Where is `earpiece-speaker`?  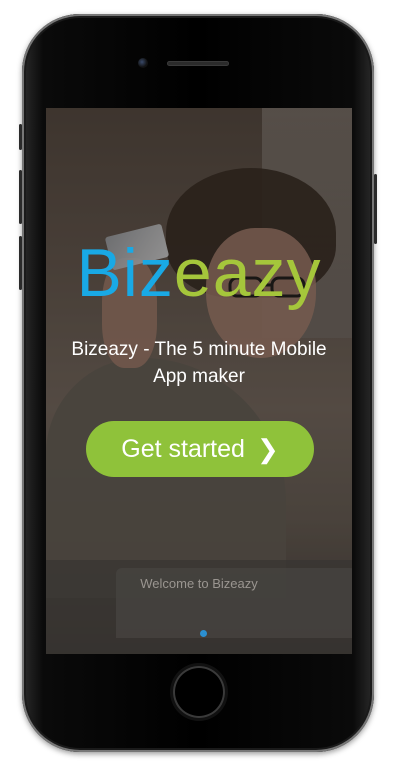 earpiece-speaker is located at coordinates (198, 63).